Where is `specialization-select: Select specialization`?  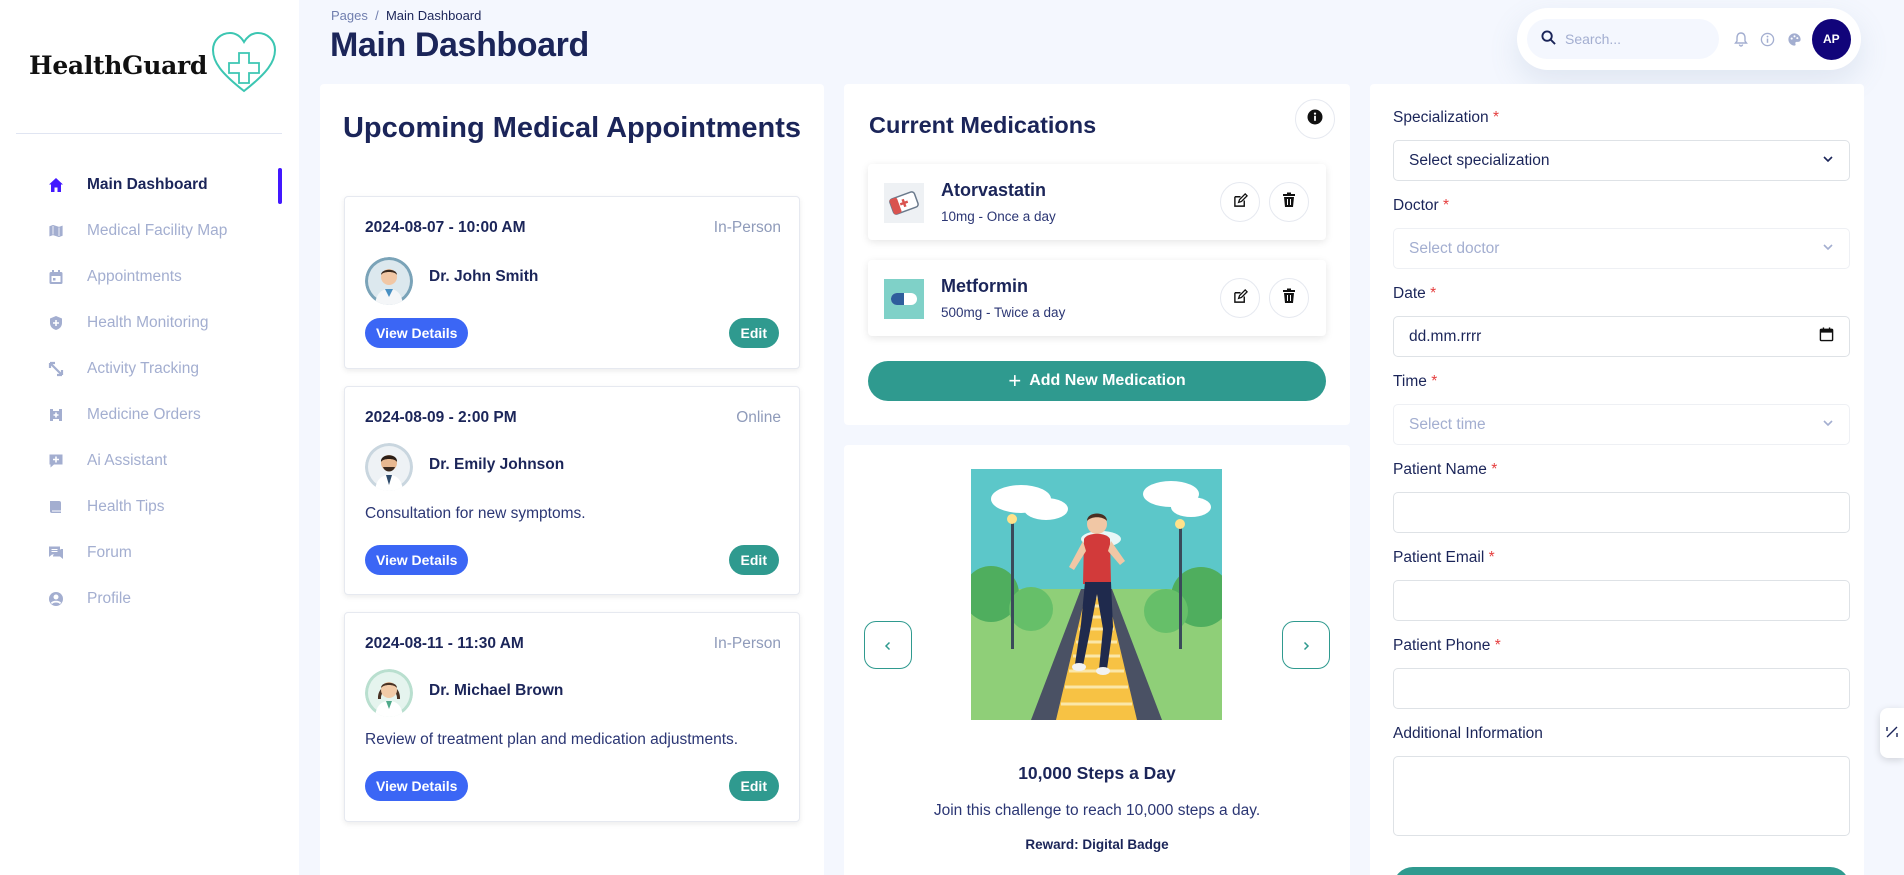
specialization-select: Select specialization is located at coordinates (1621, 160).